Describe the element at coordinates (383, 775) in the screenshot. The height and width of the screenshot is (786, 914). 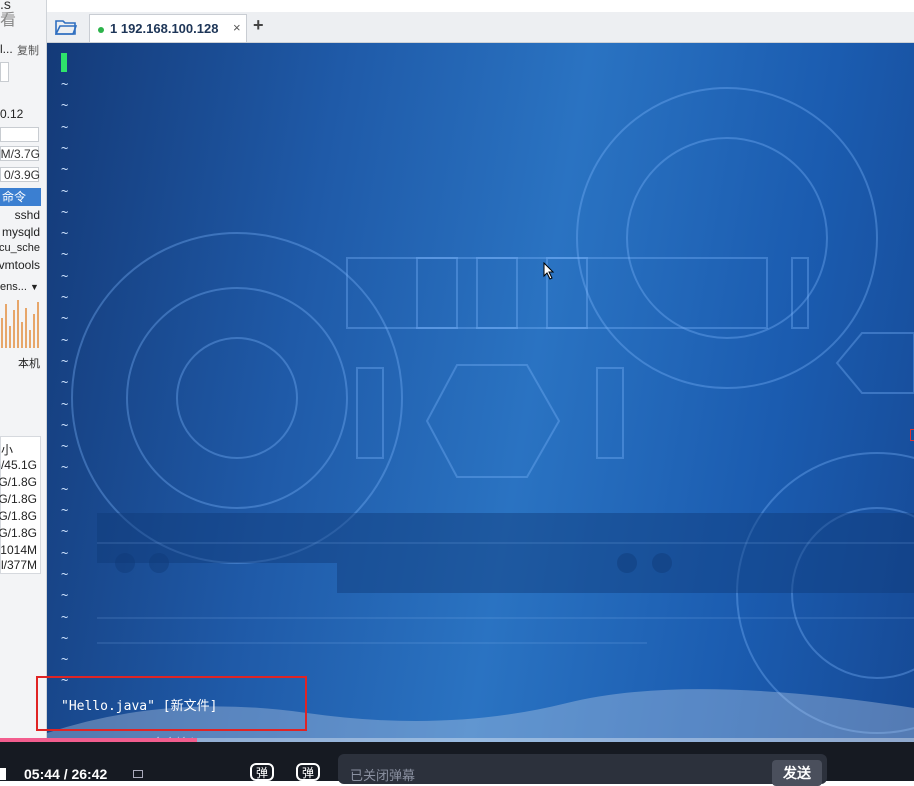
I see `danmu-input-placeholder: 已关闭弹幕` at that location.